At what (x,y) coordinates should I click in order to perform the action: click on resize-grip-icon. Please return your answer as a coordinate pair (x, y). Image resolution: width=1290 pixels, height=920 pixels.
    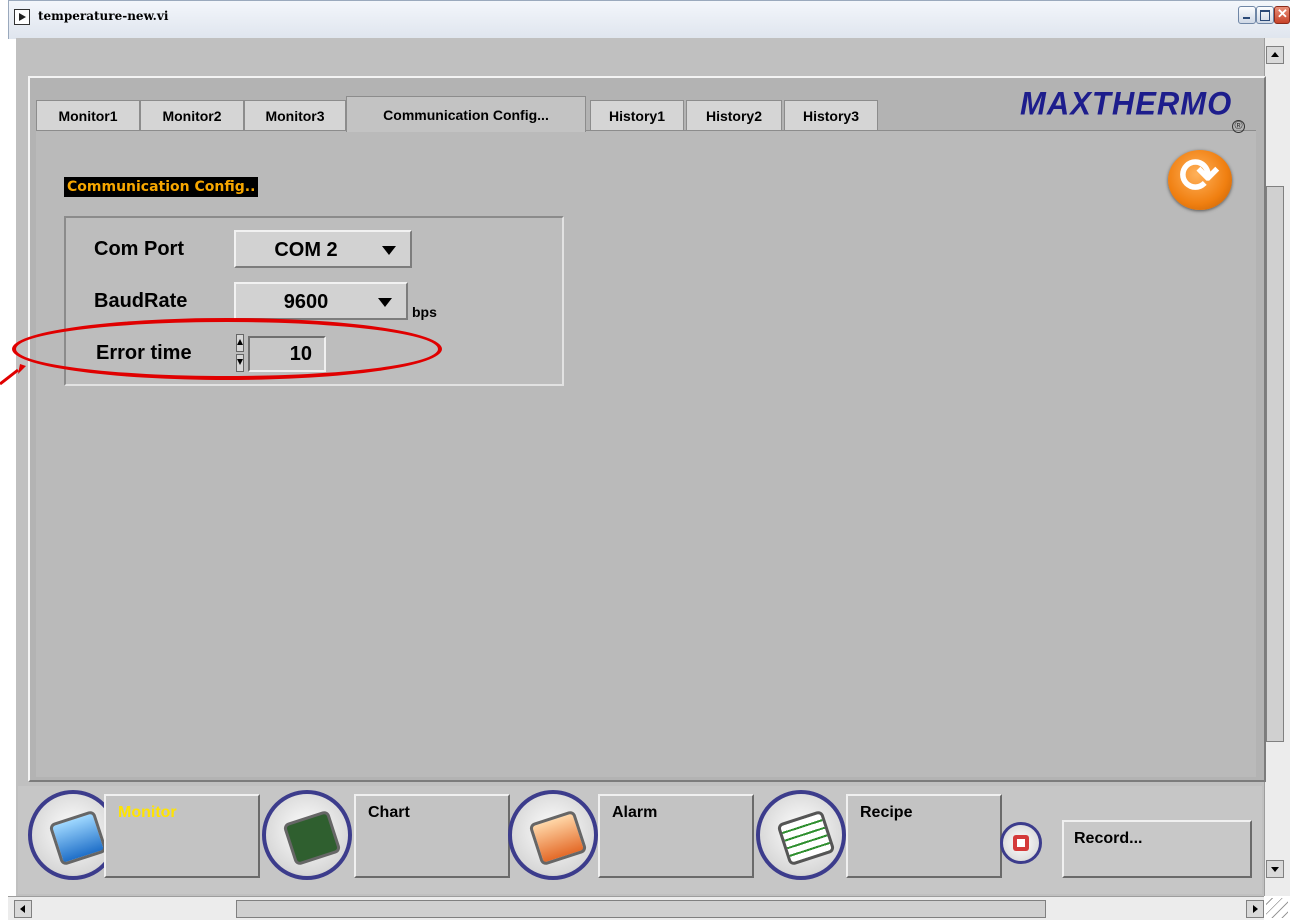
    Looking at the image, I should click on (1277, 908).